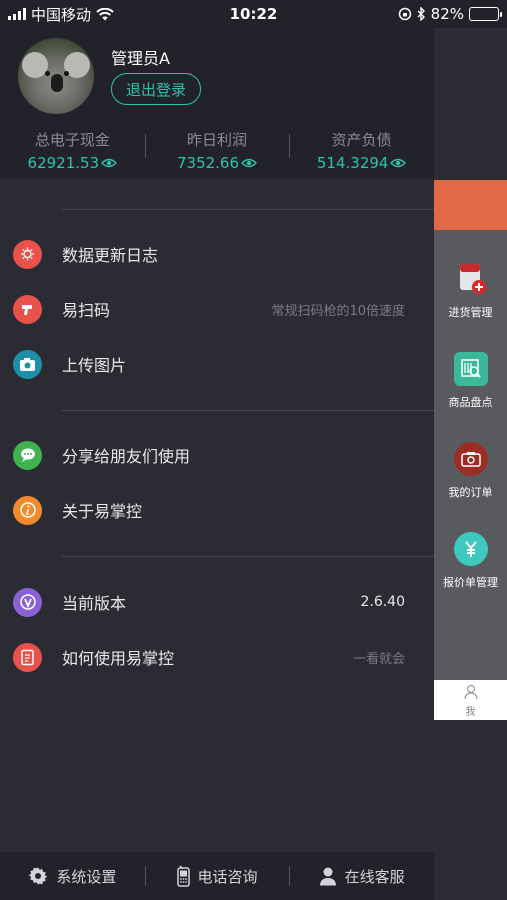 This screenshot has height=900, width=507. I want to click on stat-label: 总电子现金, so click(72, 140).